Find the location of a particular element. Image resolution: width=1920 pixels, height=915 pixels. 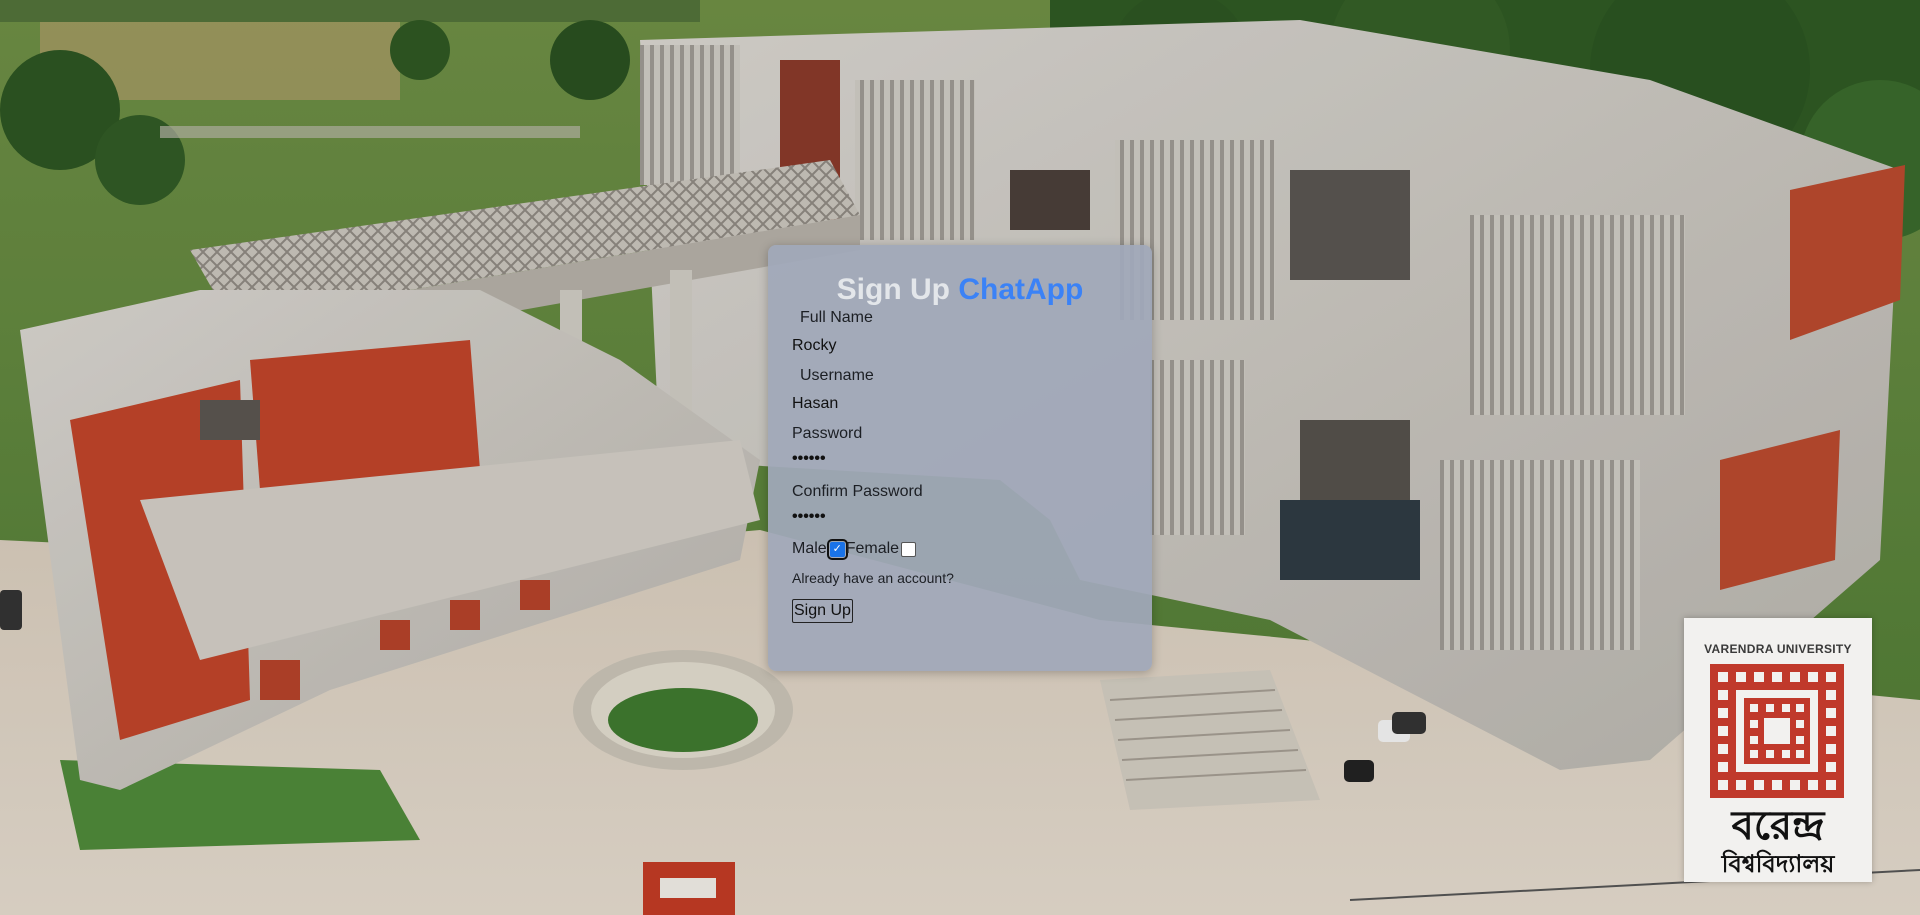

full-name-label: Full Name is located at coordinates (836, 317).